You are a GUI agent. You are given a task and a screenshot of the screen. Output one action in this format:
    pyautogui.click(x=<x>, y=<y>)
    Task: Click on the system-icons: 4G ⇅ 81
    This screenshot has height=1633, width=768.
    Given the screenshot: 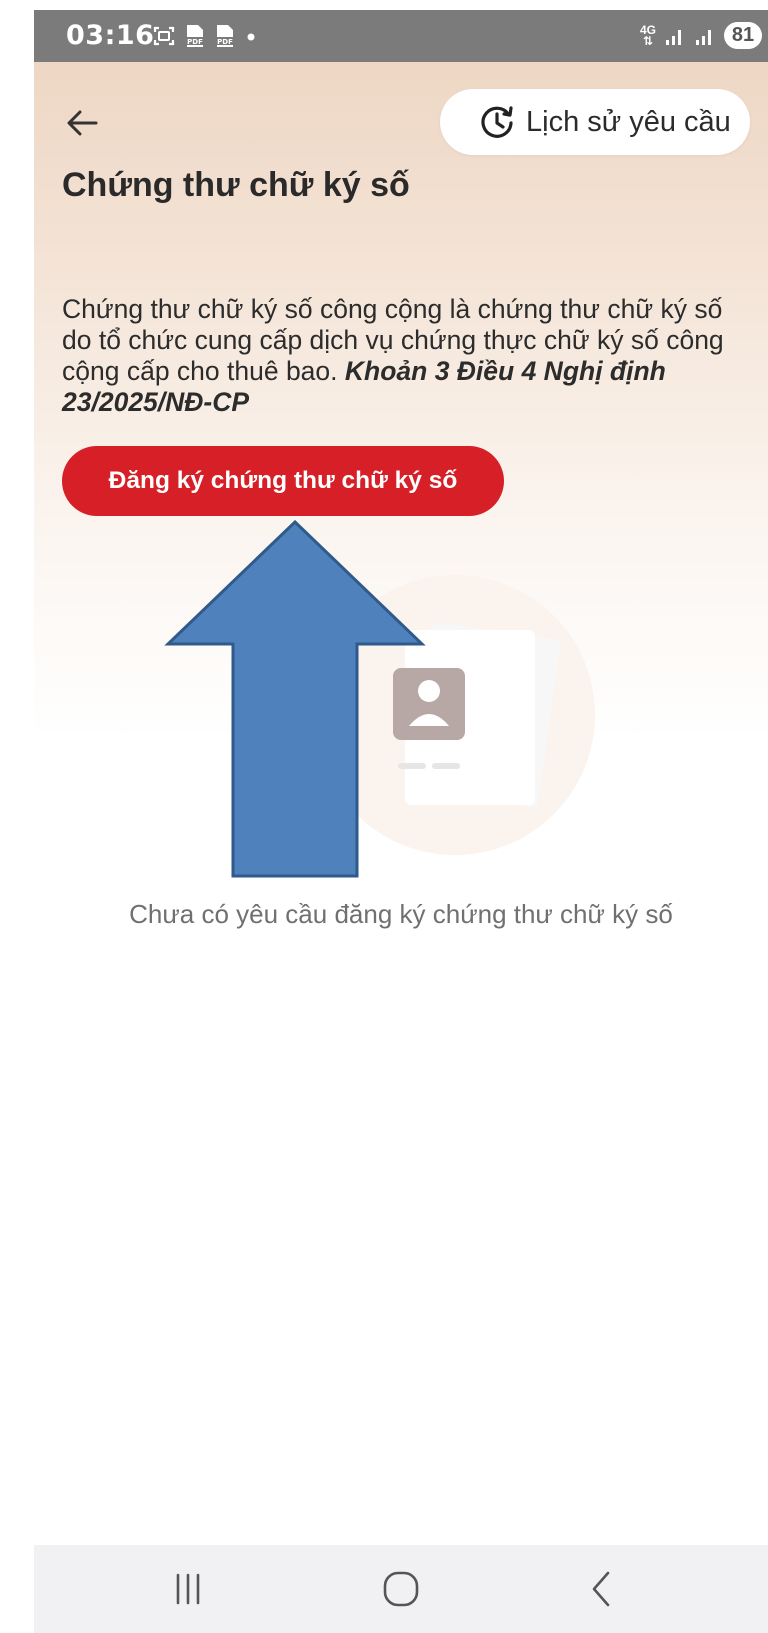 What is the action you would take?
    pyautogui.click(x=701, y=35)
    